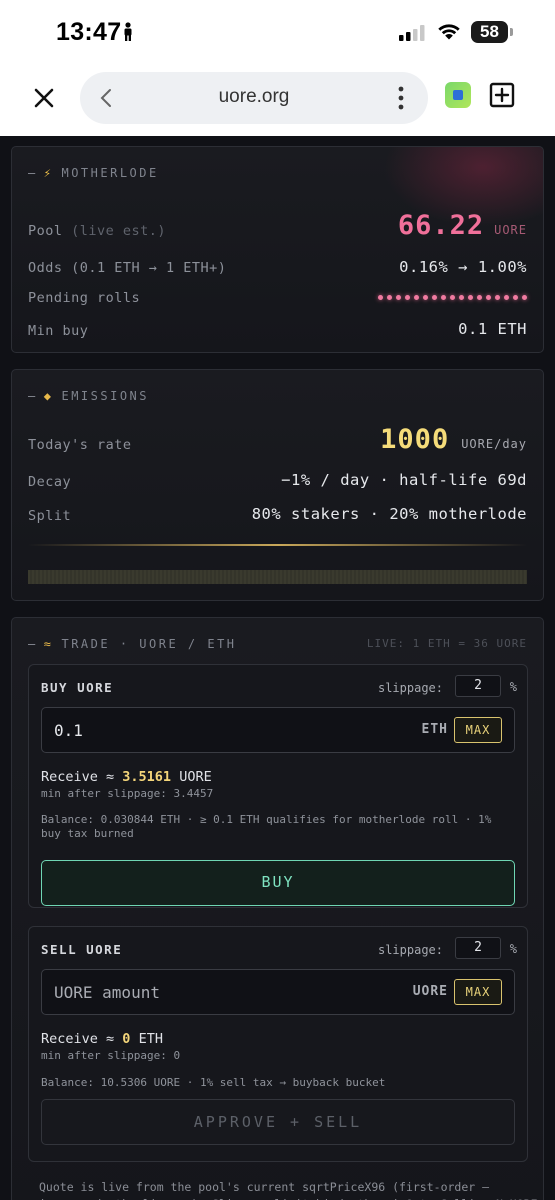 The image size is (555, 1200). I want to click on emission-curve-line, so click(277, 545).